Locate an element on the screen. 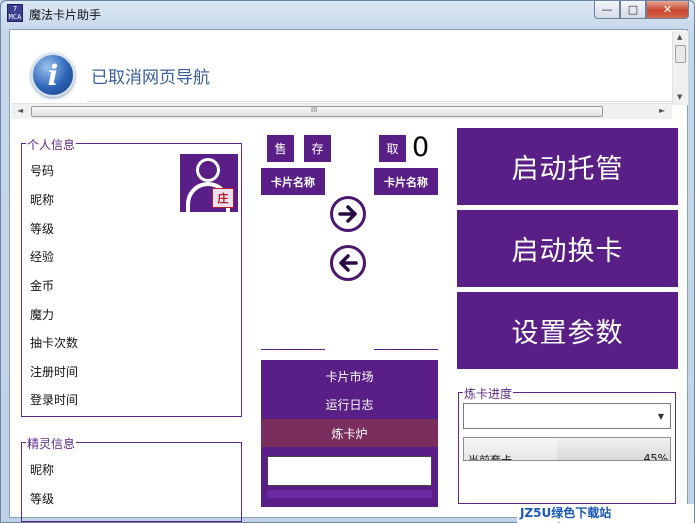 The image size is (695, 523). arrow-left-icon is located at coordinates (348, 263).